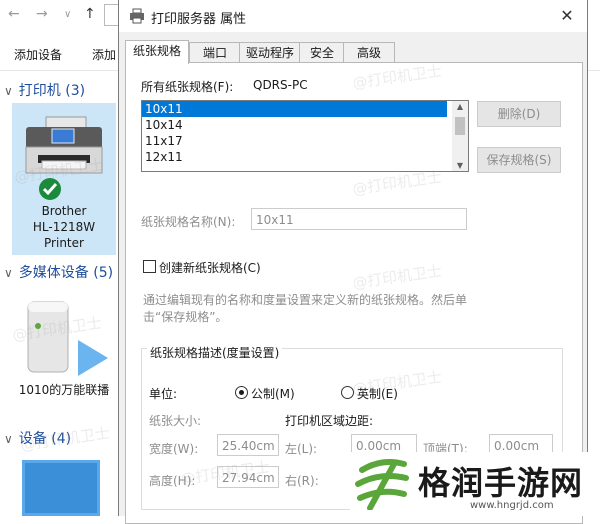  What do you see at coordinates (174, 449) in the screenshot?
I see `width-label: 宽度(W):` at bounding box center [174, 449].